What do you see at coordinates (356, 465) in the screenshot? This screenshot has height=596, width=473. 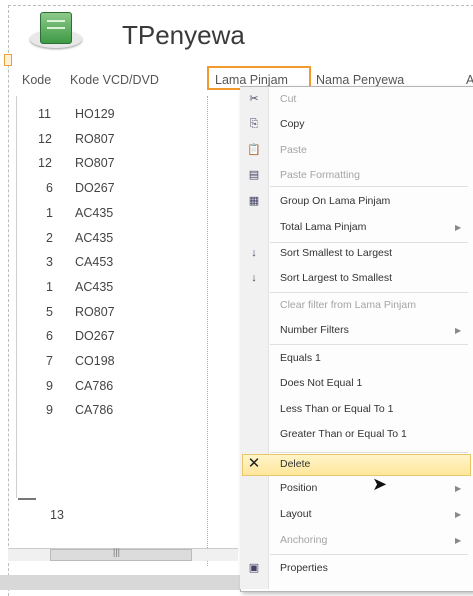 I see `menu-item-highlight` at bounding box center [356, 465].